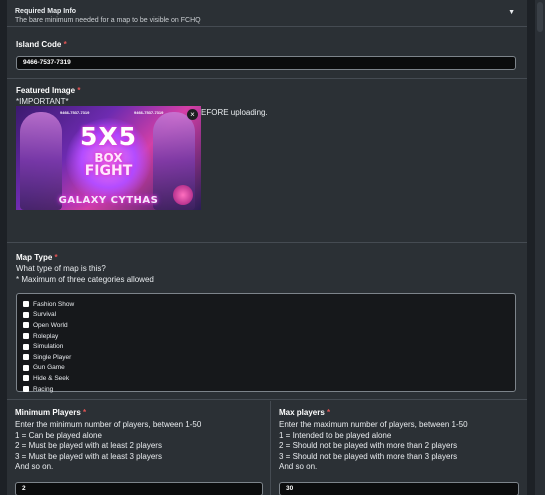 The height and width of the screenshot is (495, 545). Describe the element at coordinates (266, 304) in the screenshot. I see `checkbox-option: Fashion Show` at that location.